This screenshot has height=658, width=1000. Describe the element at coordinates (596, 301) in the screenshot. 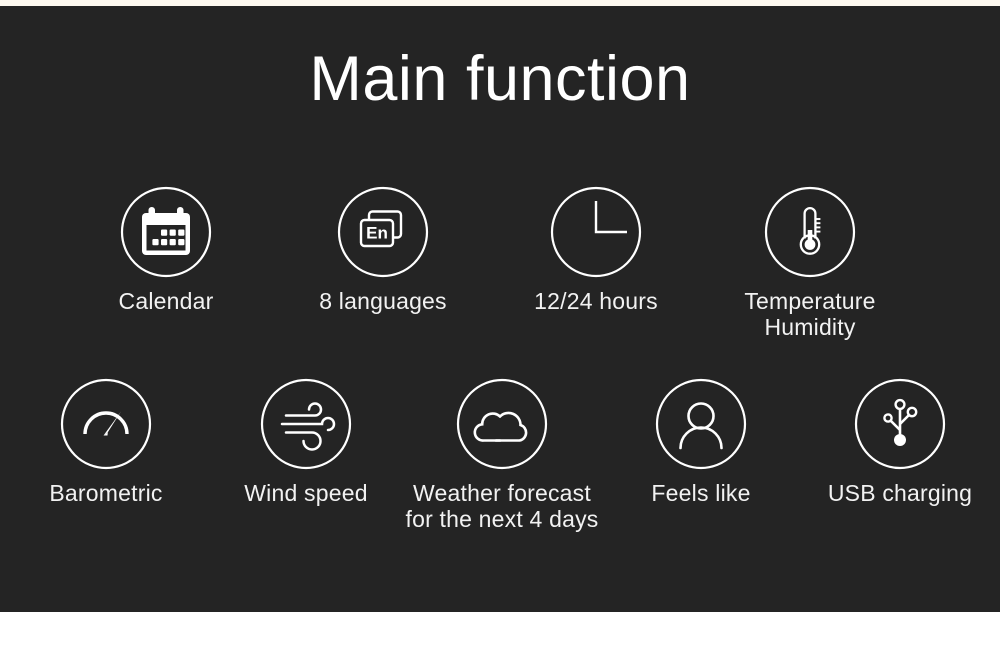

I see `feature-label: 12/24 hours` at that location.